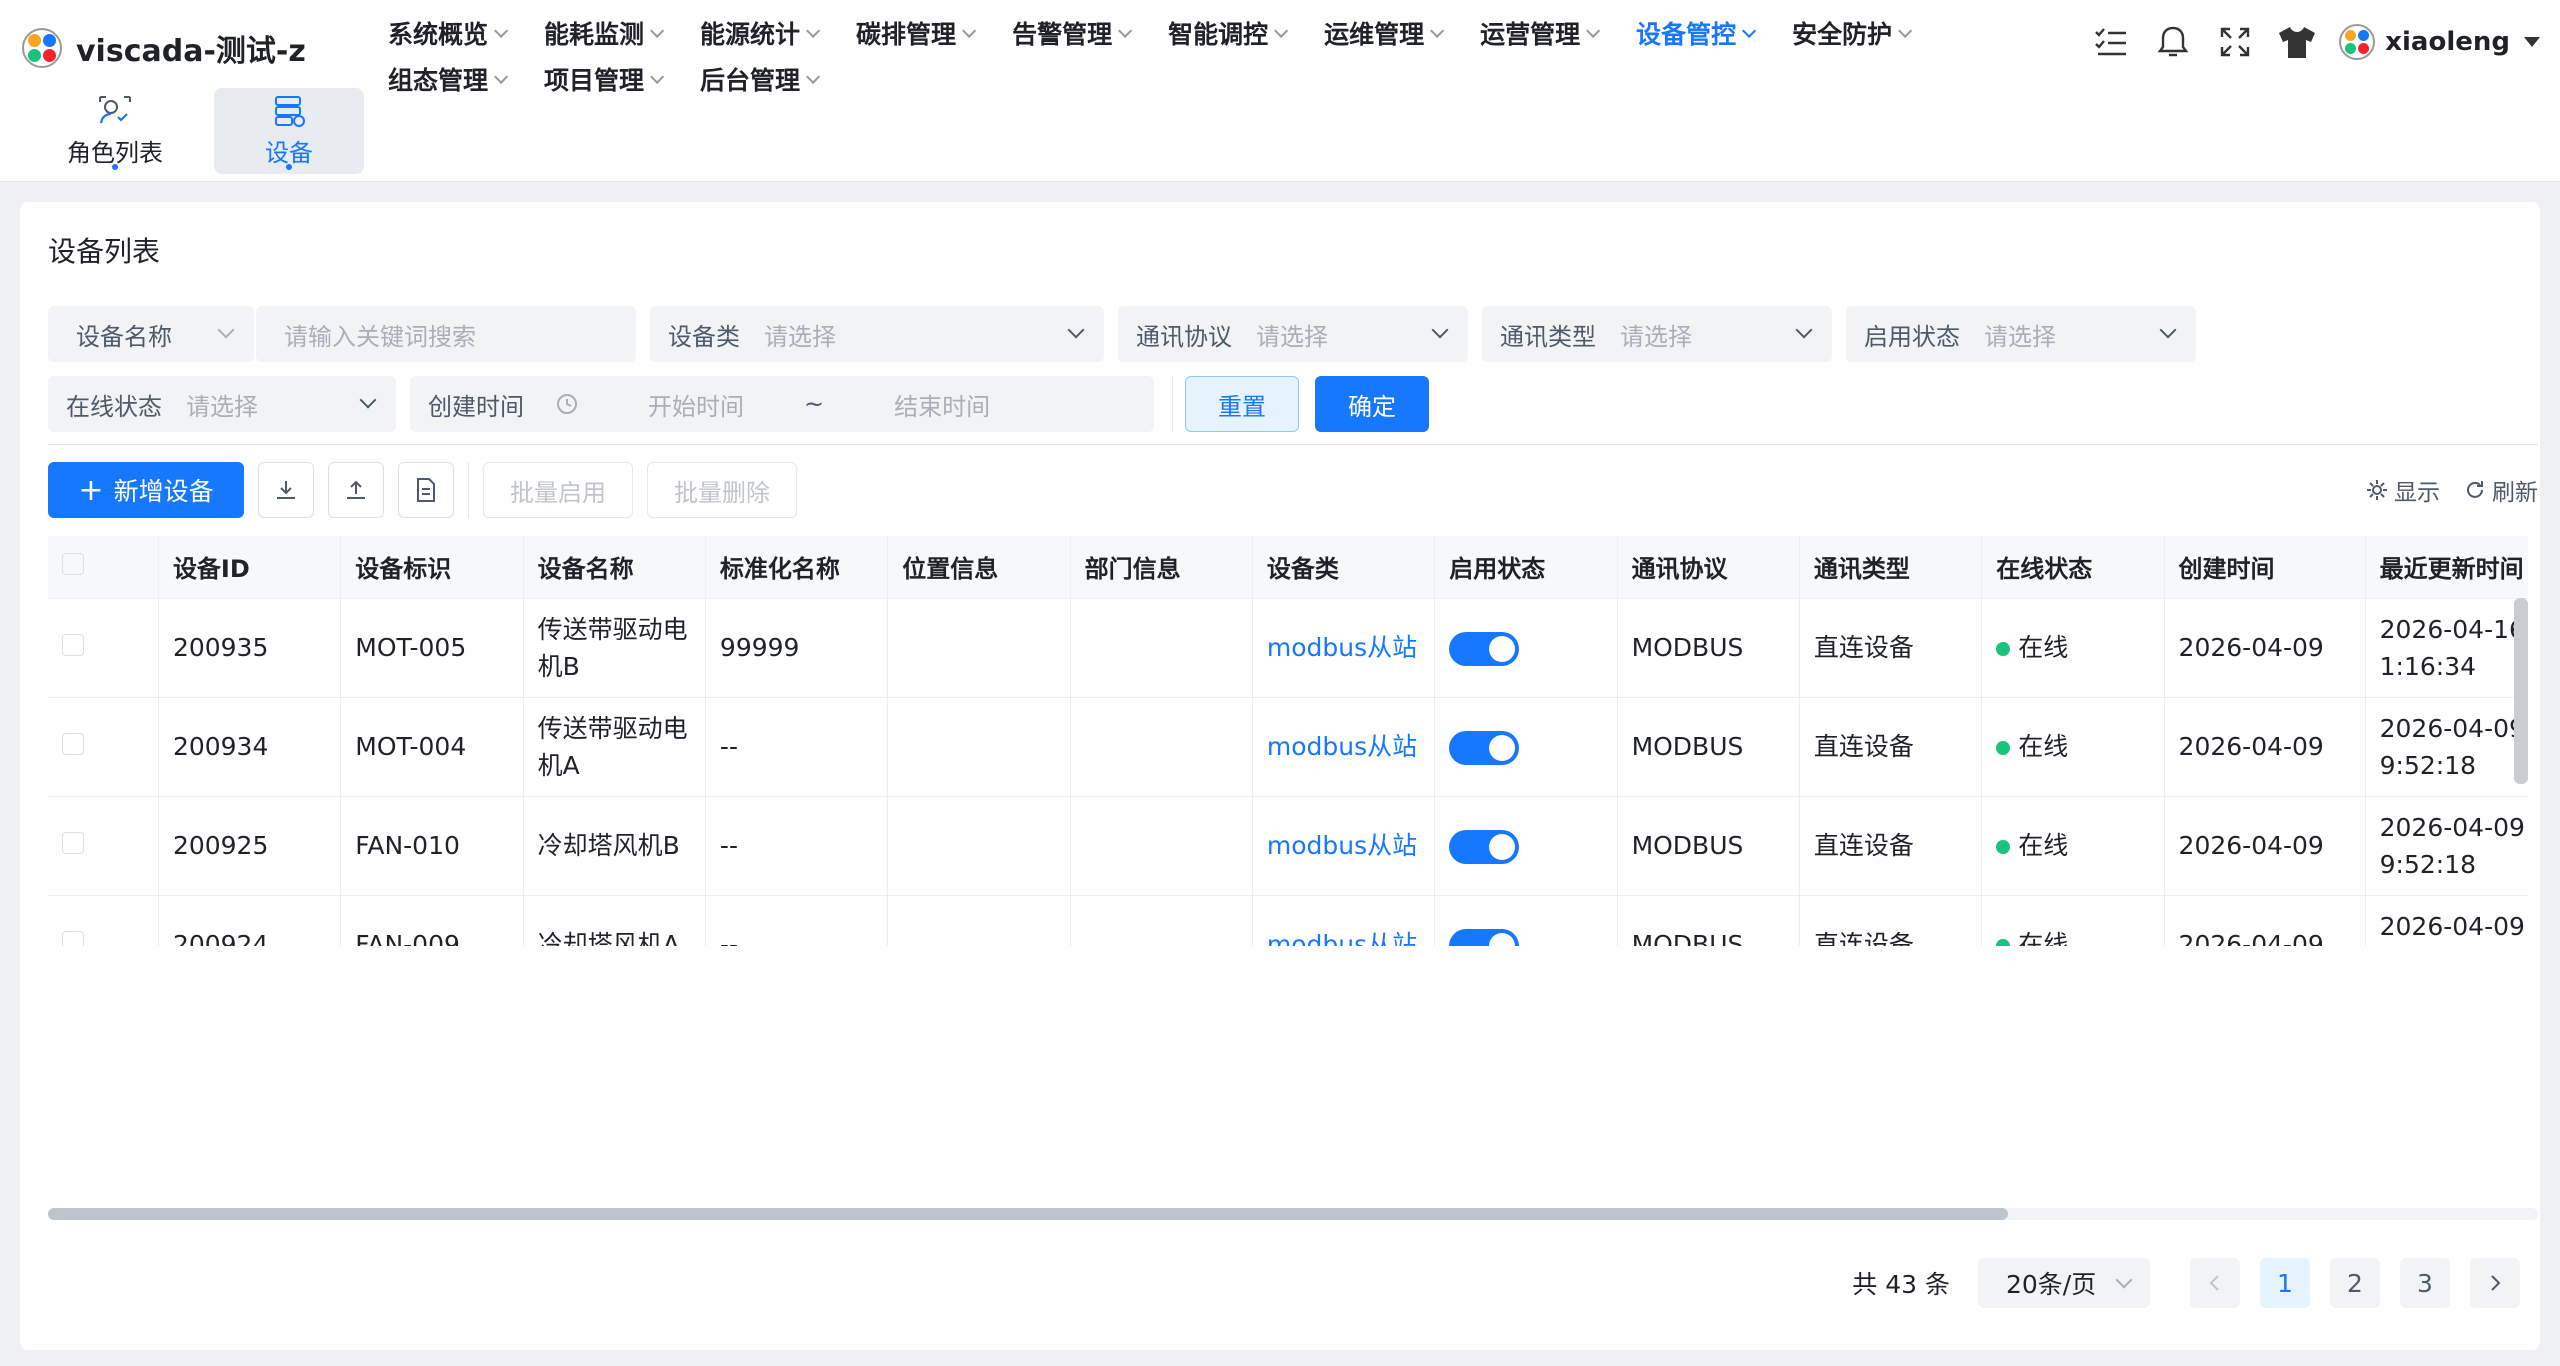 This screenshot has width=2560, height=1366. Describe the element at coordinates (411, 647) in the screenshot. I see `device-code: MOT-005` at that location.